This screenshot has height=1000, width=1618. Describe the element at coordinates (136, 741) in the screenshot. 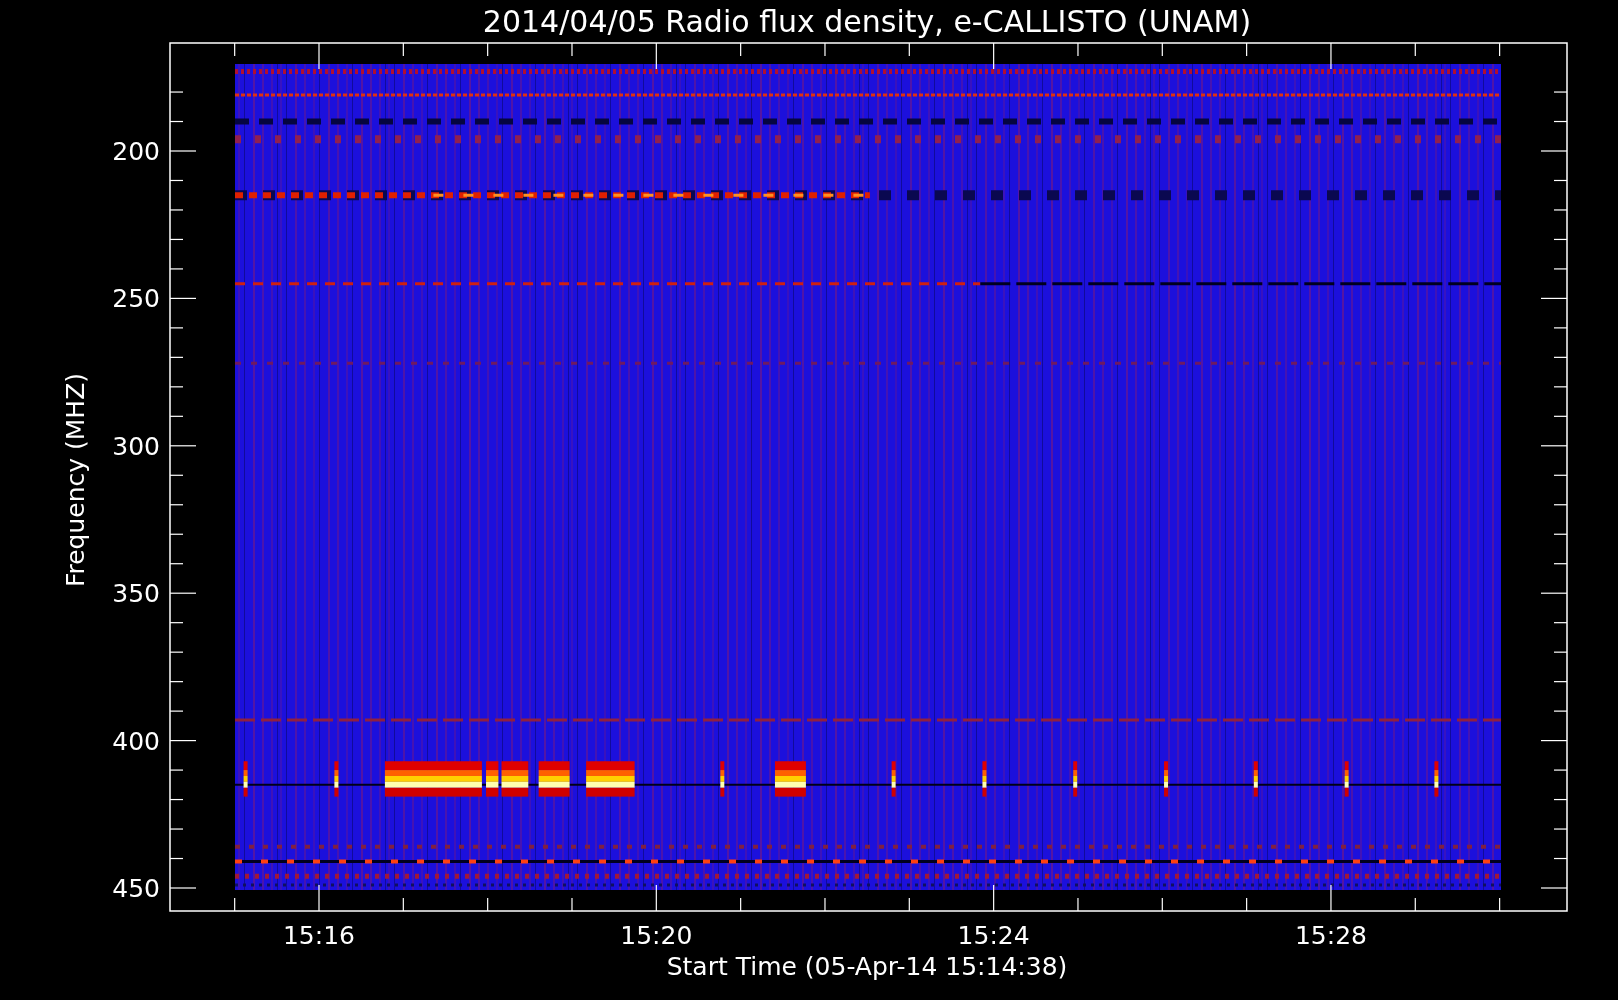

I see `y-tick-label: 400` at that location.